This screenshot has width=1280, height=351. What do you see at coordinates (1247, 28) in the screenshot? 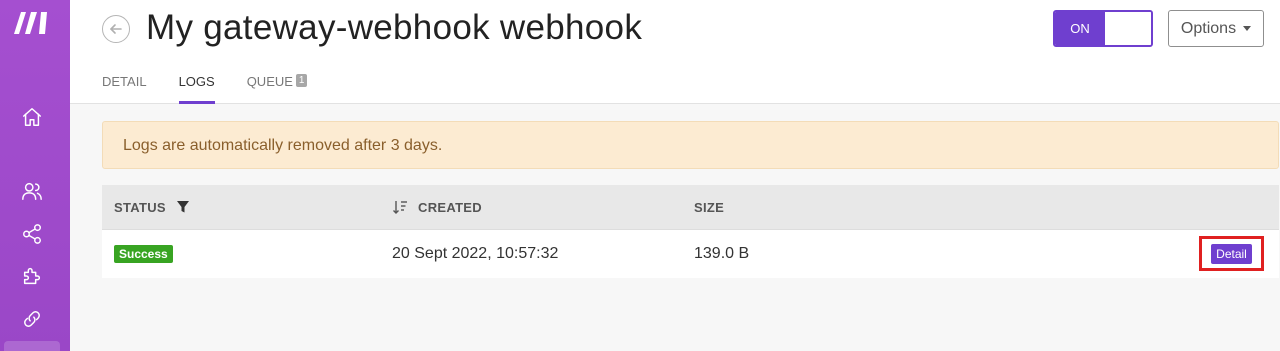
I see `chevron-down-icon` at bounding box center [1247, 28].